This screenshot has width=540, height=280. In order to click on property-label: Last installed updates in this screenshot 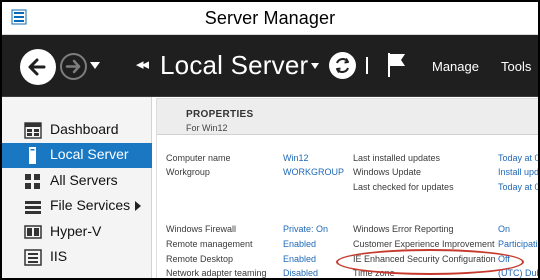, I will do `click(397, 158)`.